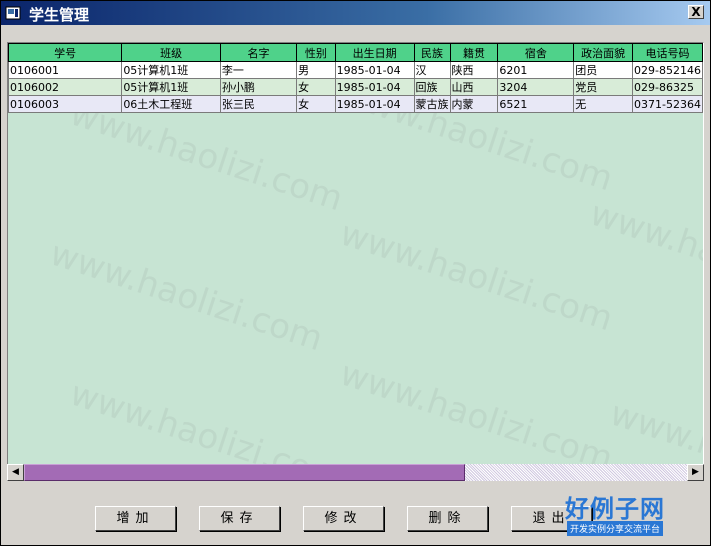 This screenshot has height=546, width=711. Describe the element at coordinates (432, 70) in the screenshot. I see `table-cell: 汉` at that location.